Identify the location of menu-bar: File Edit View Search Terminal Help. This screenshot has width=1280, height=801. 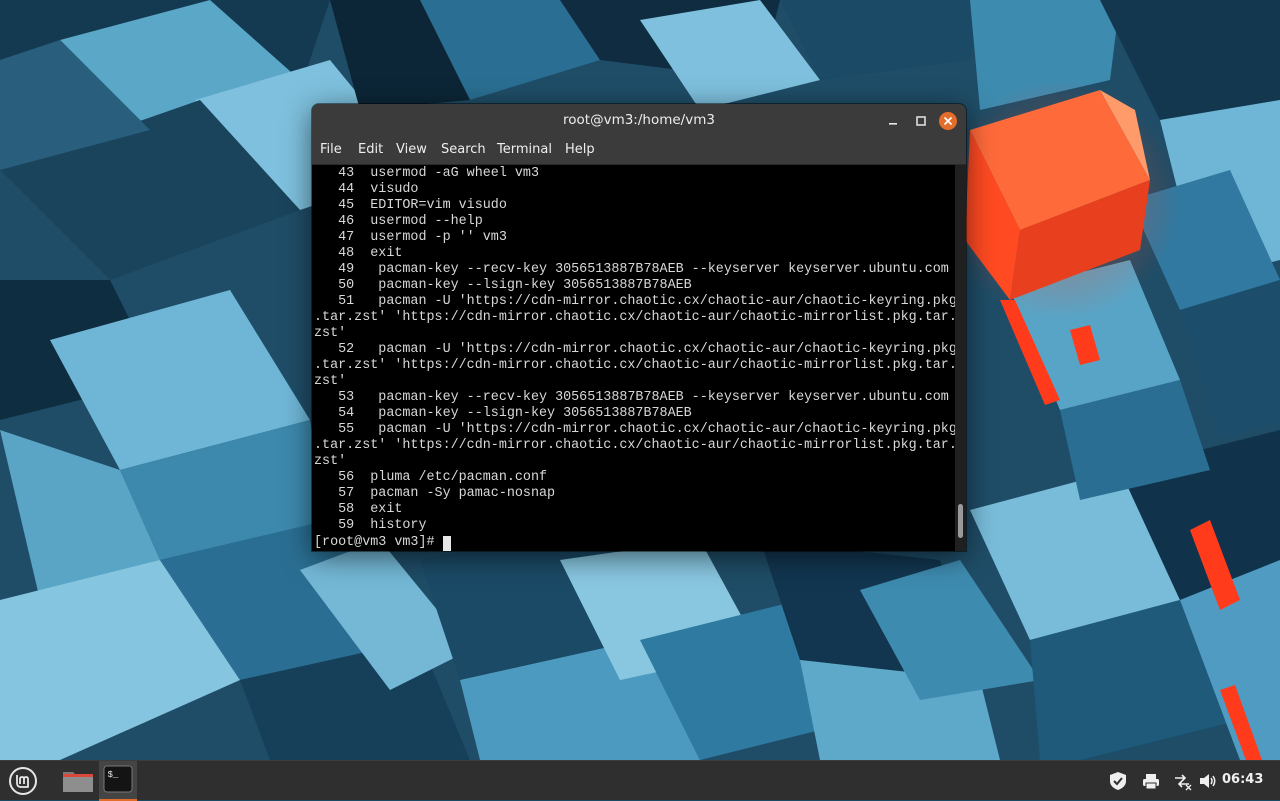
(639, 151).